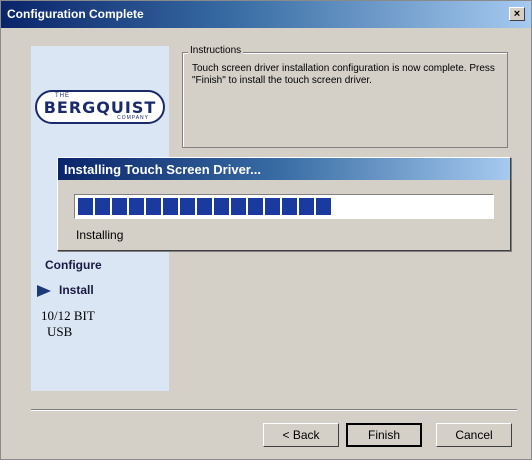 The height and width of the screenshot is (460, 532). Describe the element at coordinates (266, 14) in the screenshot. I see `title-bar: Configuration Complete ×` at that location.